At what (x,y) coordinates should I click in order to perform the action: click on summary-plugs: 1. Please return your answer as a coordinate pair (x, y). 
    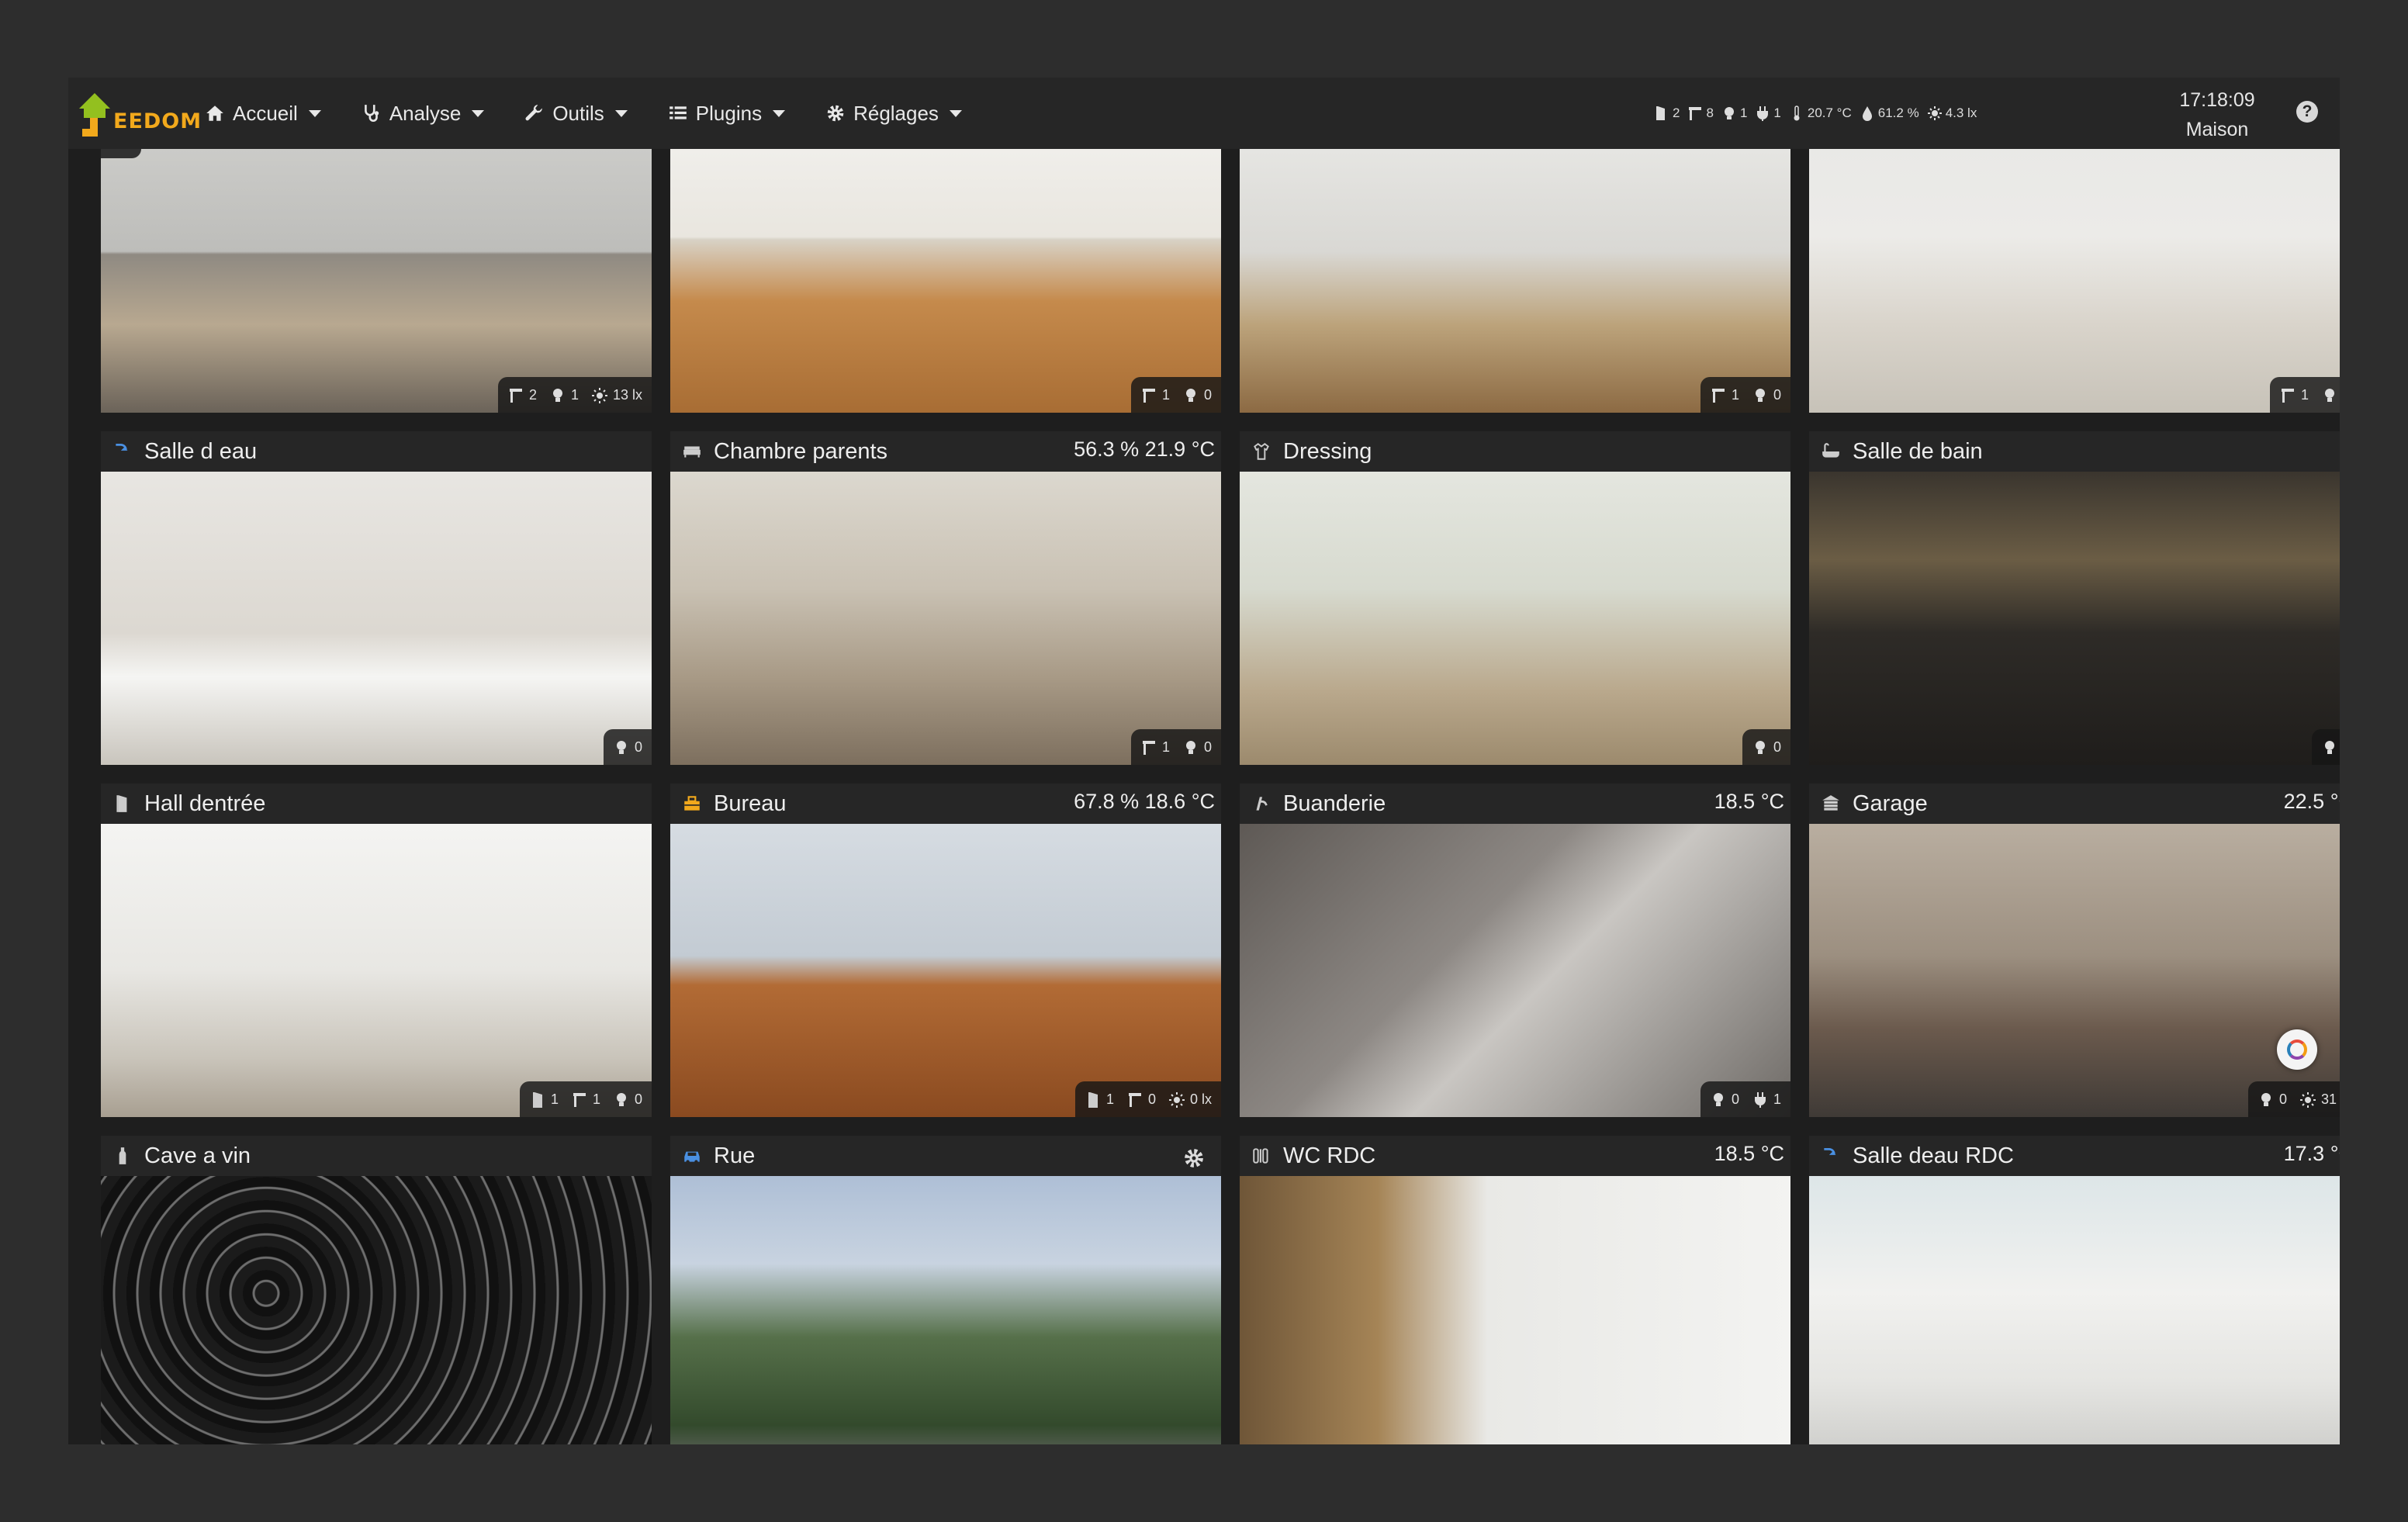
    Looking at the image, I should click on (1768, 113).